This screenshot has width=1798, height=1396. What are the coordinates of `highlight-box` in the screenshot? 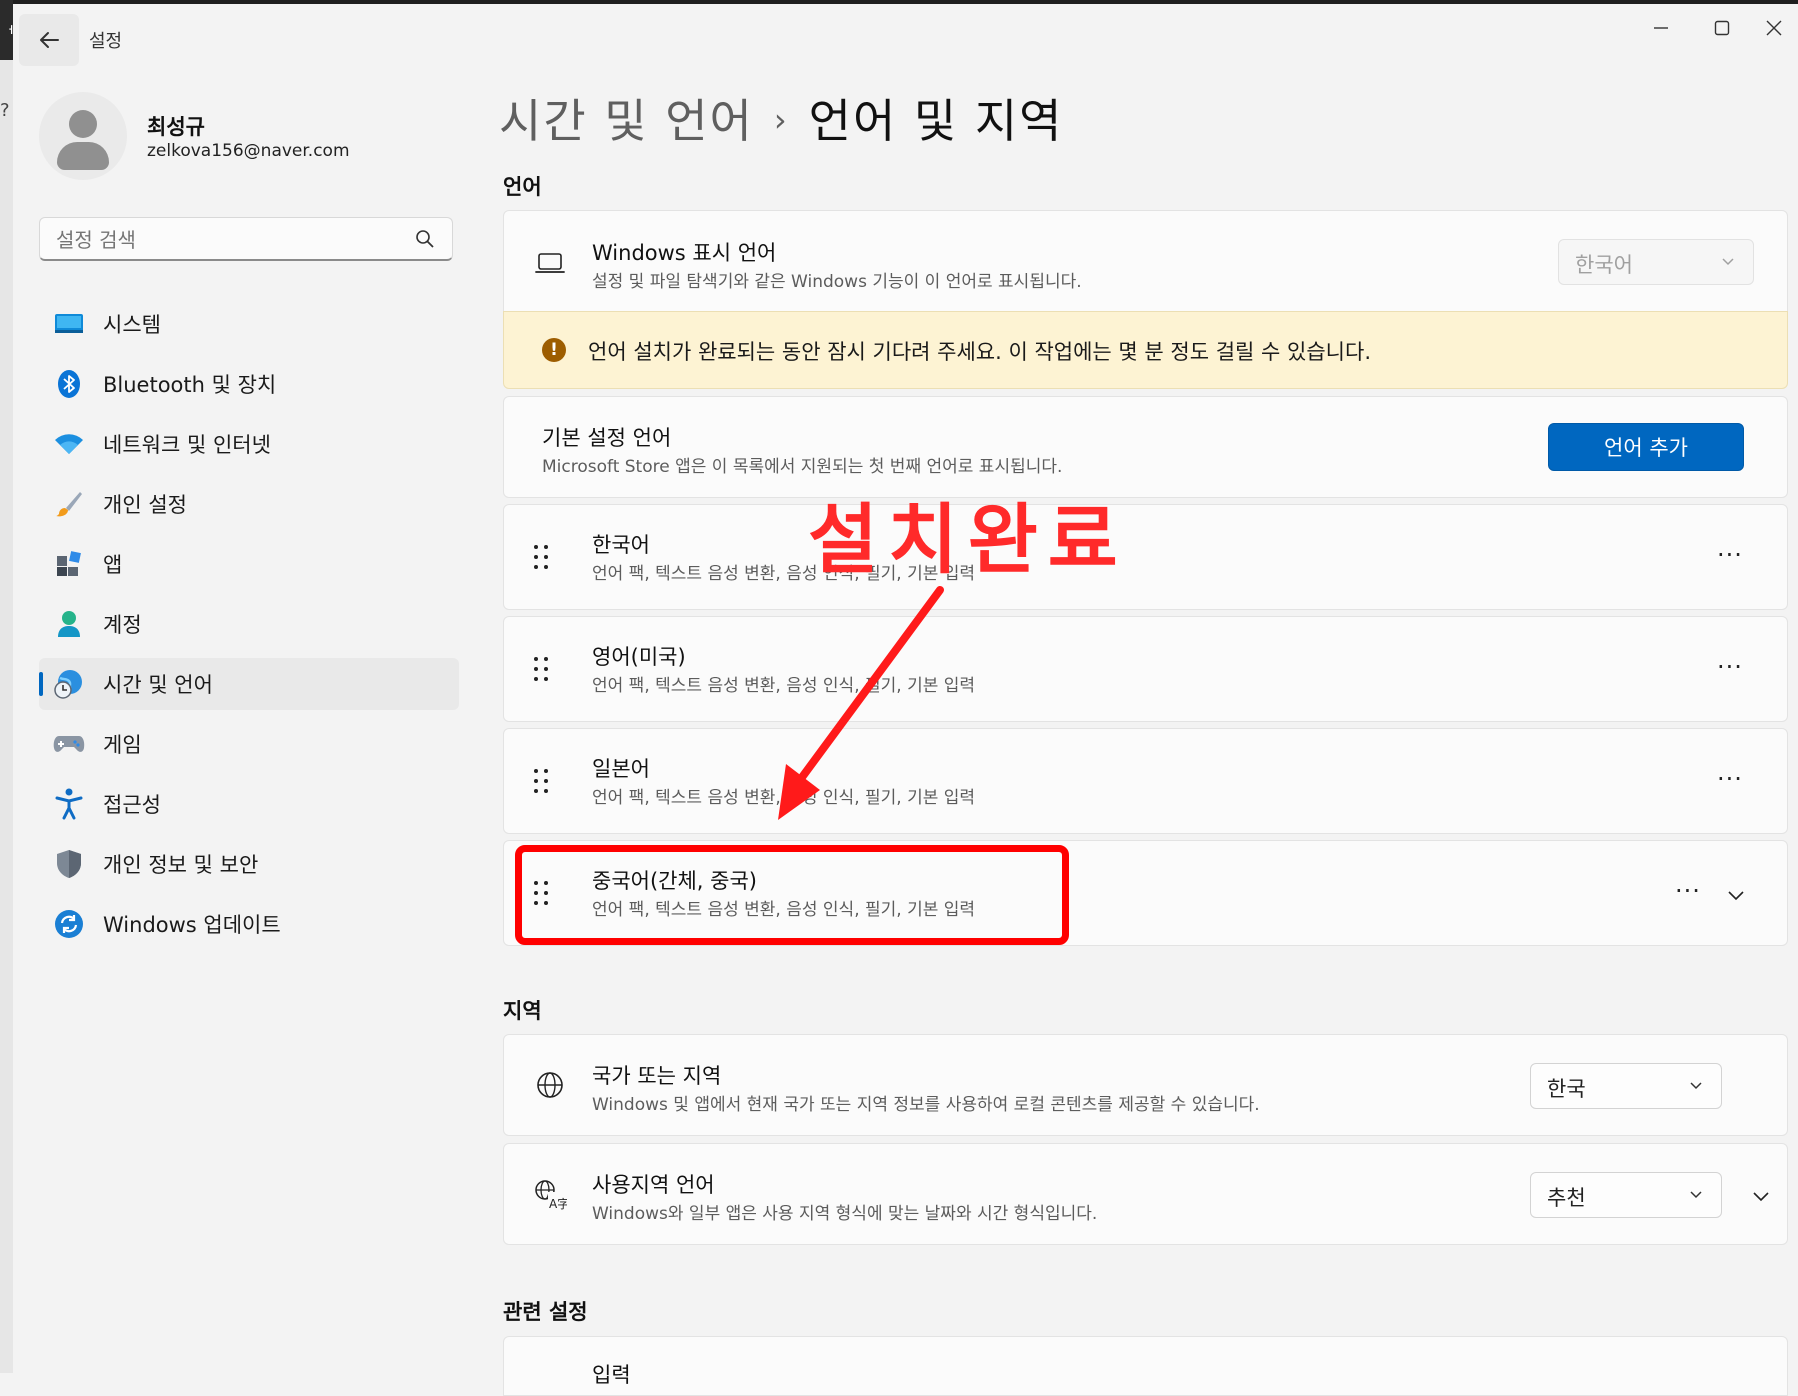 It's located at (792, 895).